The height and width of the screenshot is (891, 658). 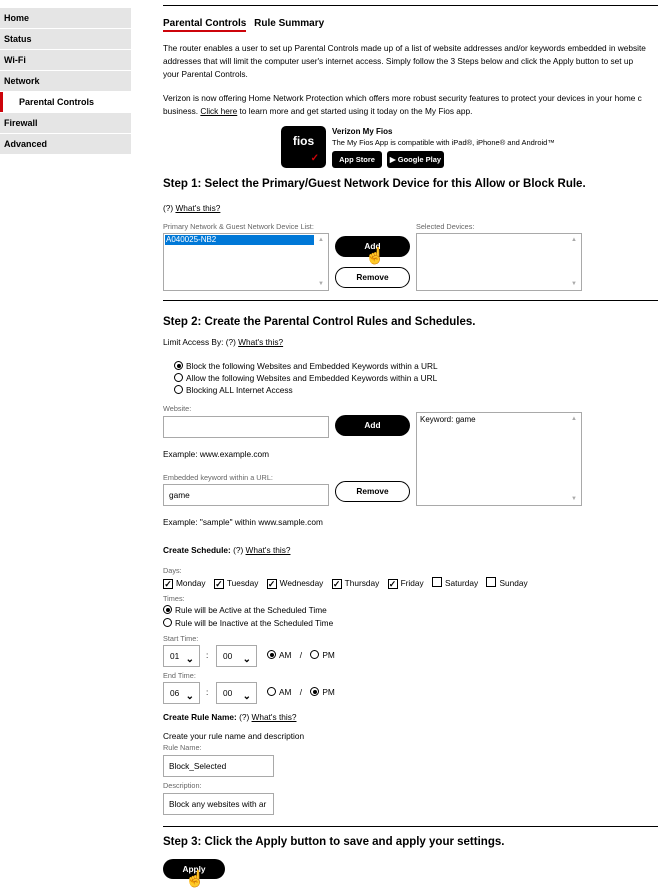 I want to click on tab-parental-controls: Parental Controls, so click(x=205, y=25).